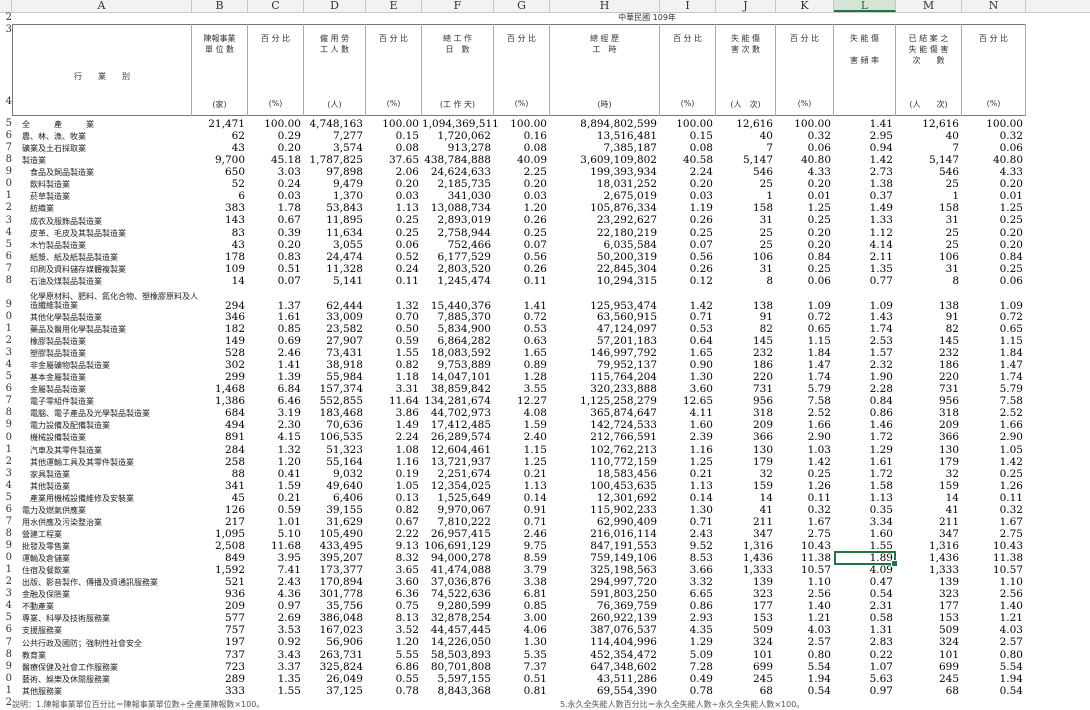  What do you see at coordinates (605, 691) in the screenshot?
I see `value-cell-h: 69,554,390` at bounding box center [605, 691].